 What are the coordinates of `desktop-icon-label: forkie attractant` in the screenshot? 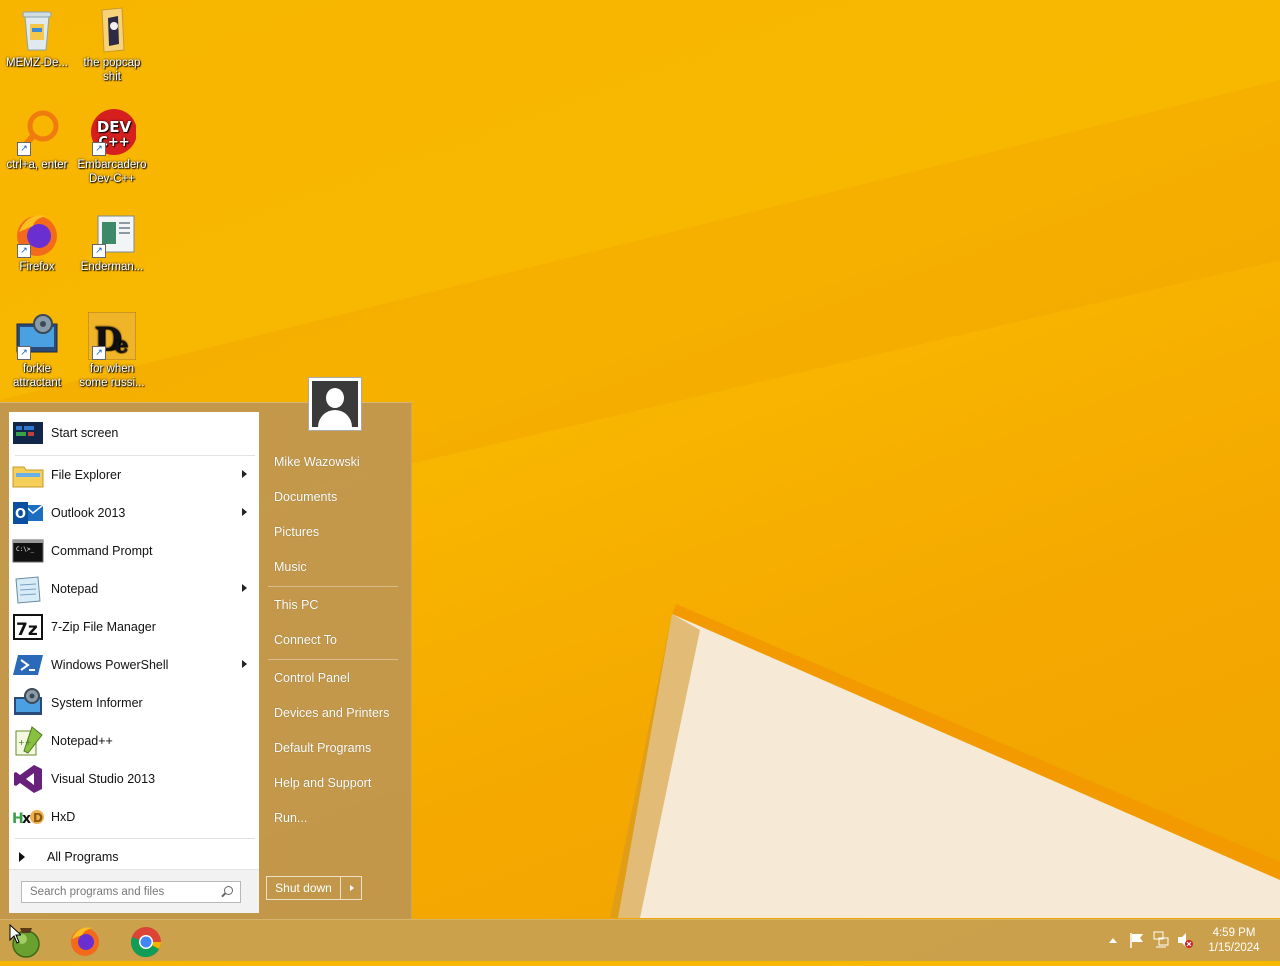 It's located at (37, 376).